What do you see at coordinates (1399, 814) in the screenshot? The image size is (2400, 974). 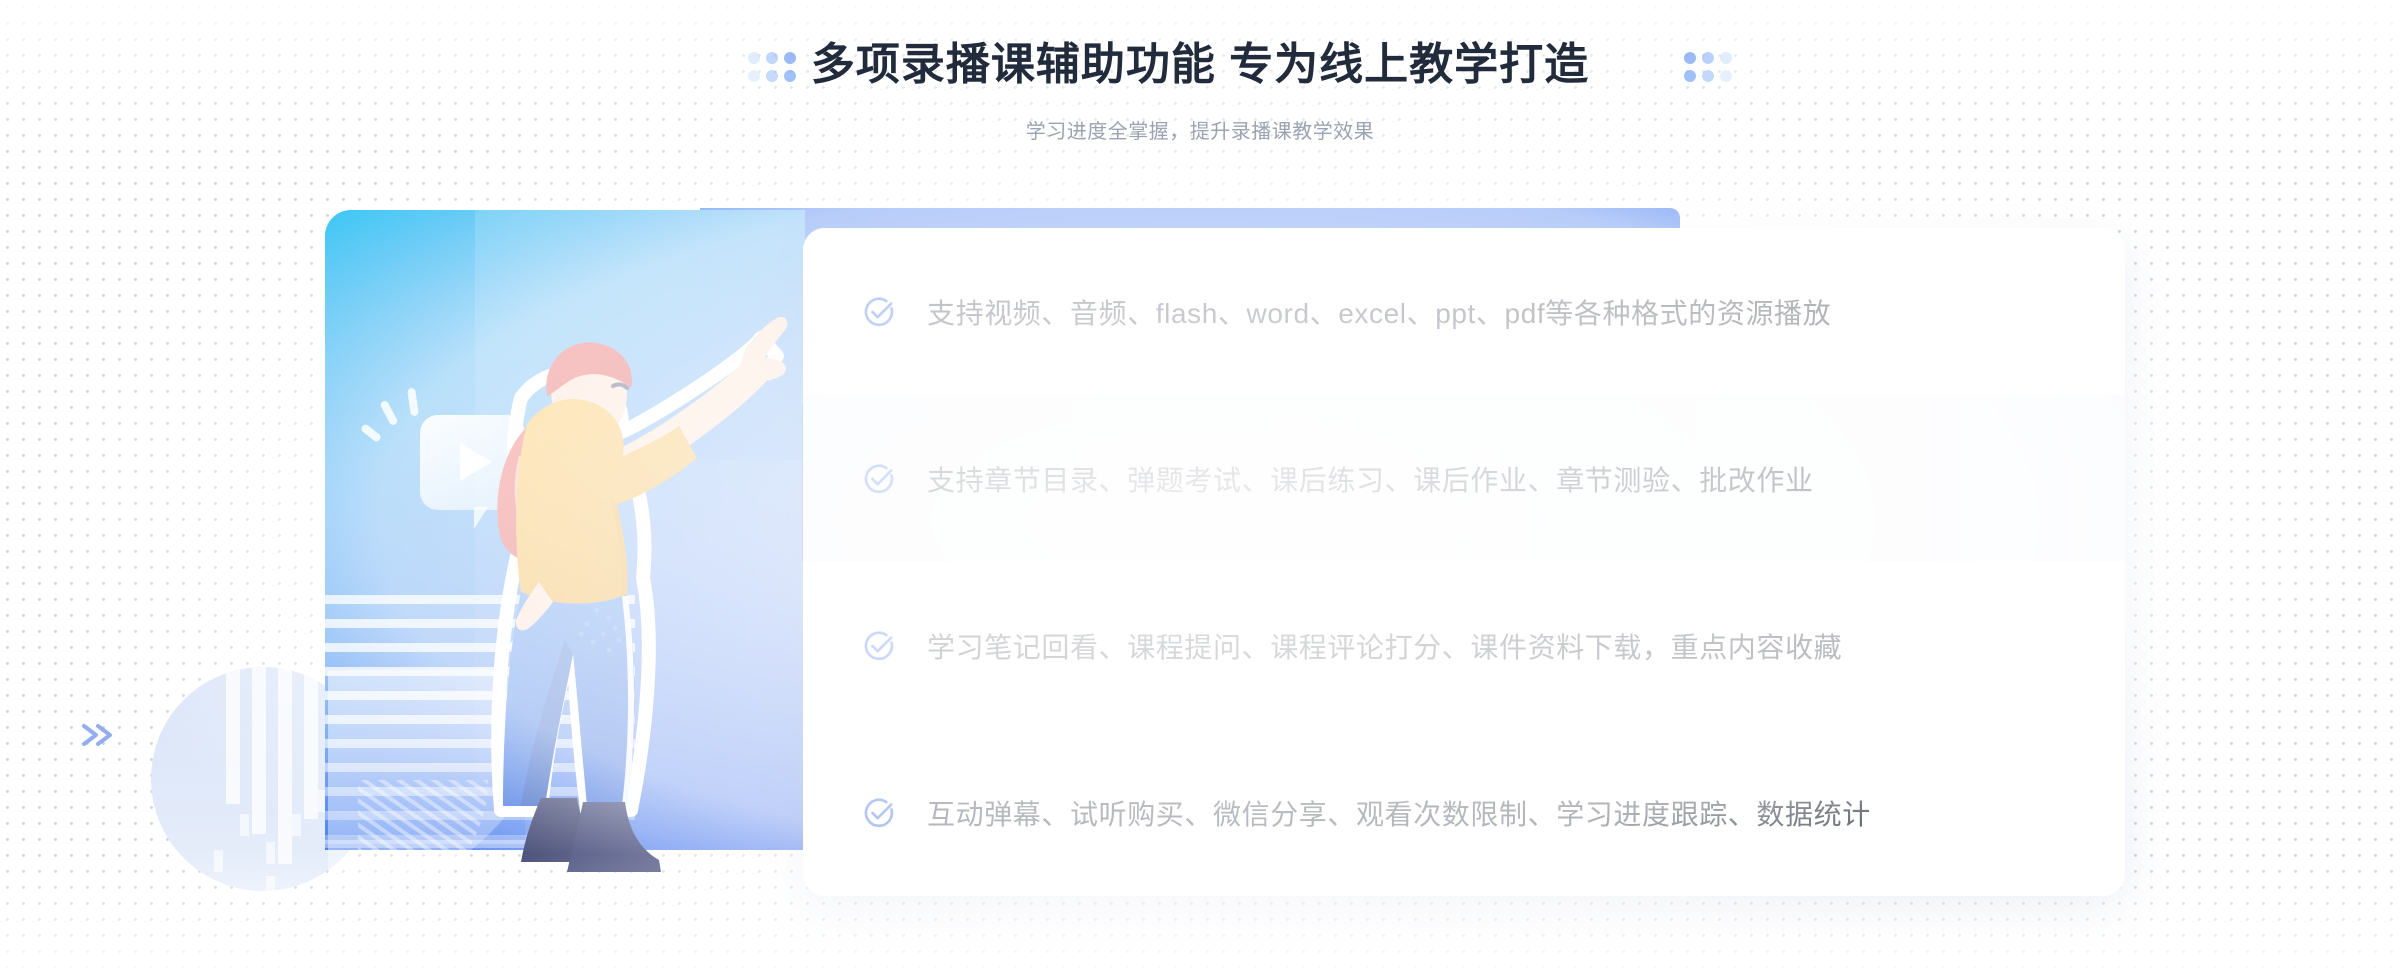 I see `feature-text: 互动弹幕、试听购买、微信分享、观看次数限制、学习进度跟踪、数据统计` at bounding box center [1399, 814].